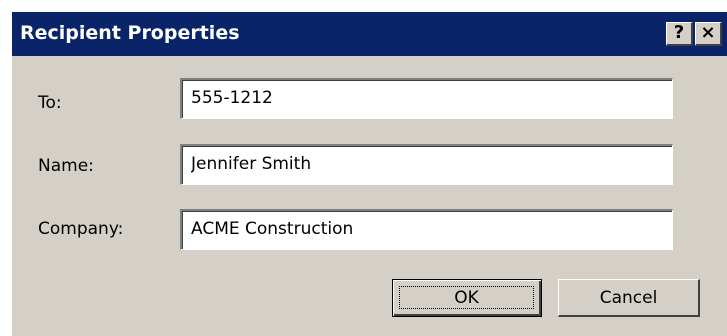 Image resolution: width=727 pixels, height=336 pixels. I want to click on to-field, so click(426, 98).